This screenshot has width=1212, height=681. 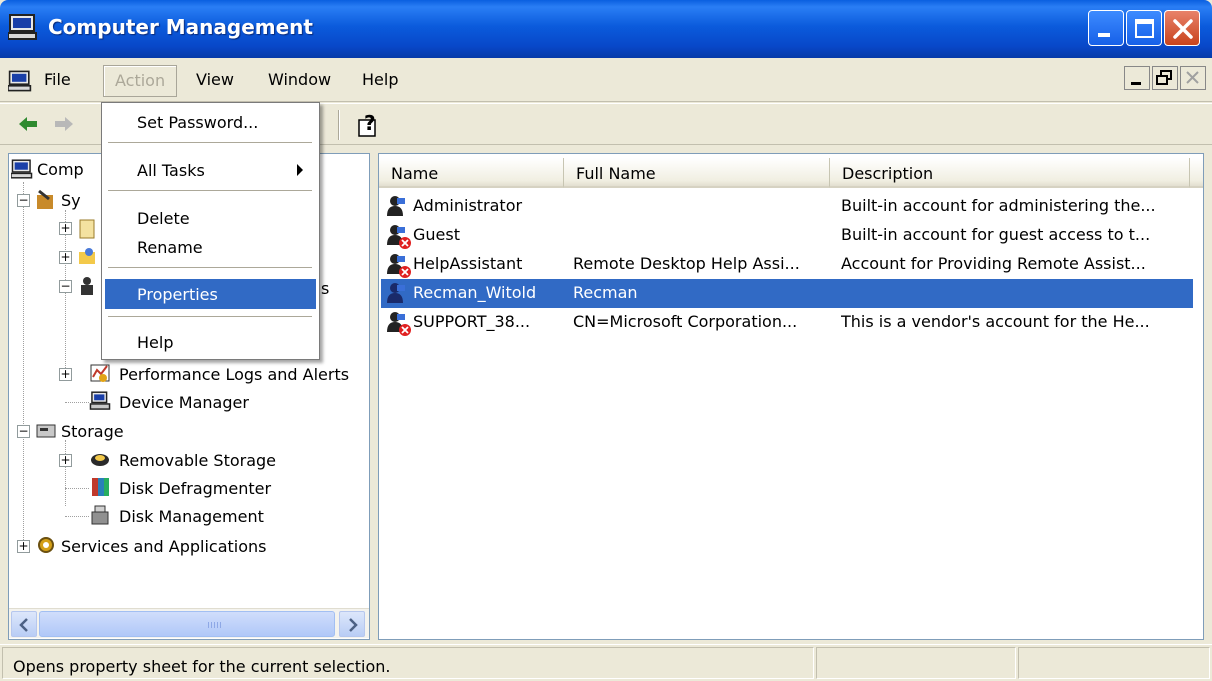 What do you see at coordinates (65, 257) in the screenshot?
I see `expander-shared-folders: +` at bounding box center [65, 257].